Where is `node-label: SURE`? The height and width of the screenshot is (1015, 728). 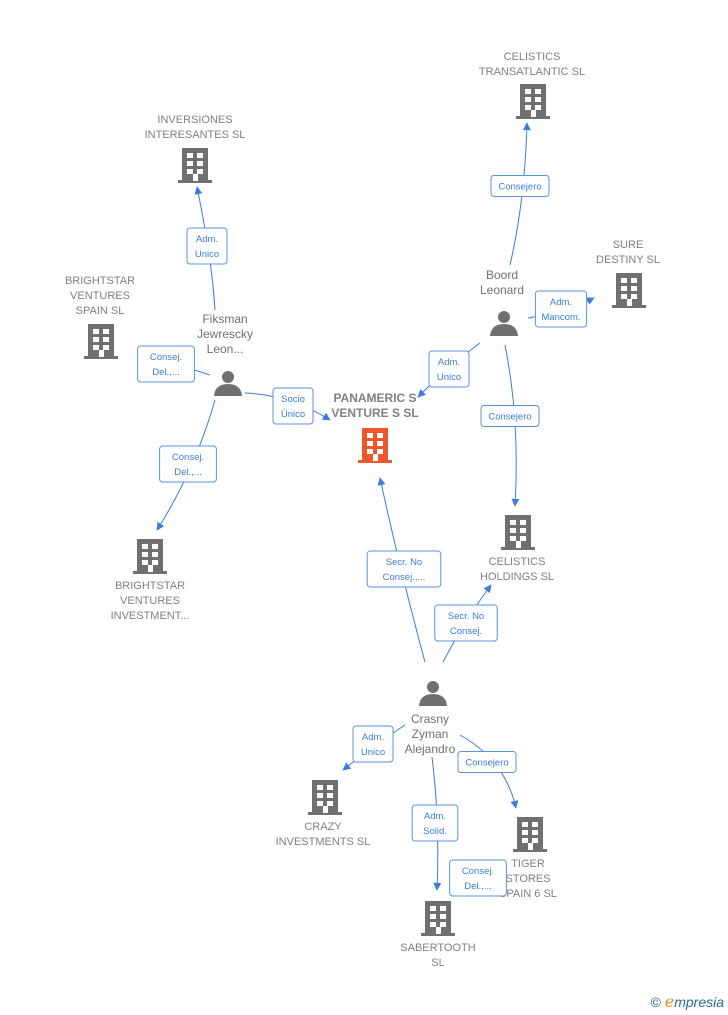 node-label: SURE is located at coordinates (628, 245).